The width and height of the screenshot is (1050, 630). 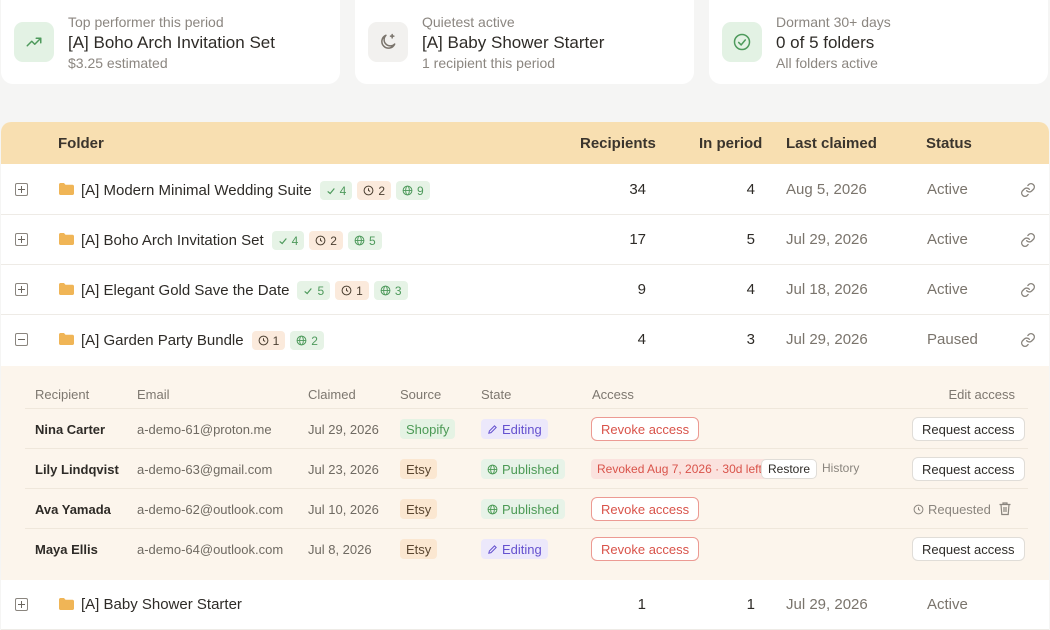 I want to click on recipient-name: Maya Ellis, so click(x=66, y=549).